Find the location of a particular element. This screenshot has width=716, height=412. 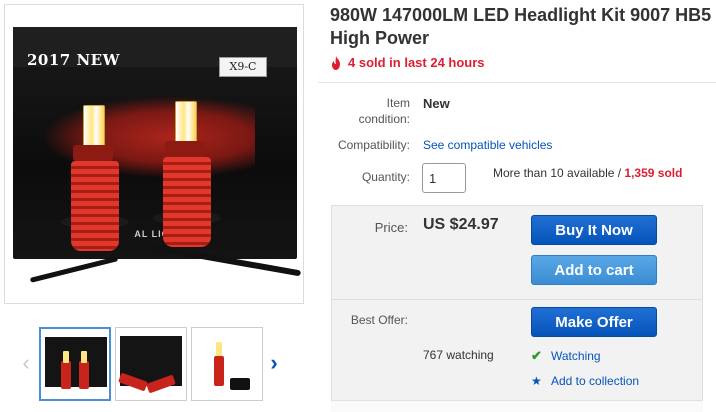

price-label: Price: is located at coordinates (391, 227).